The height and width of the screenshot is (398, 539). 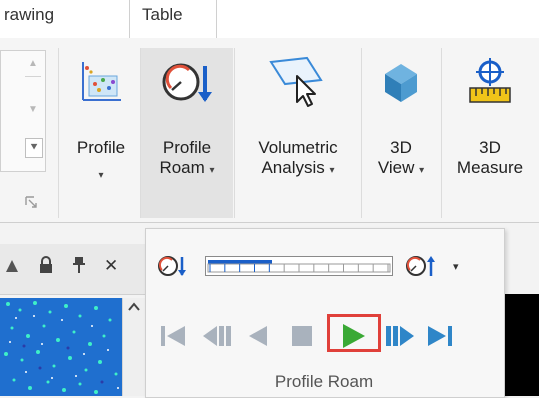 What do you see at coordinates (298, 147) in the screenshot?
I see `volumetric-analysis-label-line1: Volumetric` at bounding box center [298, 147].